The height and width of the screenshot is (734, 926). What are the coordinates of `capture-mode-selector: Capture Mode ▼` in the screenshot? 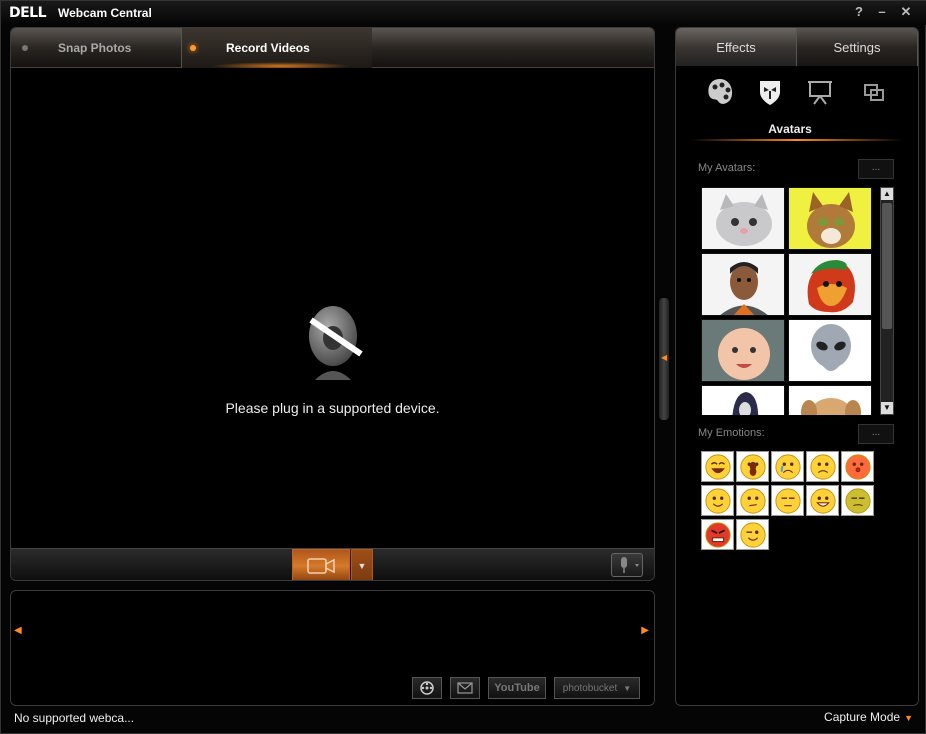 It's located at (868, 717).